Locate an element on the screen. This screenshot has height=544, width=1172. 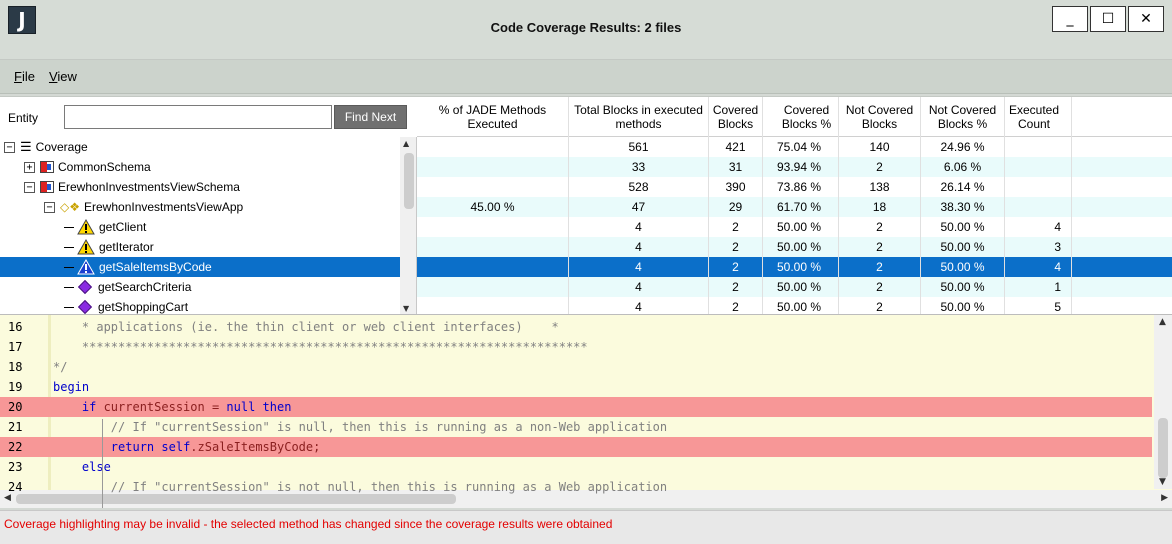
menu-file: File is located at coordinates (24, 76).